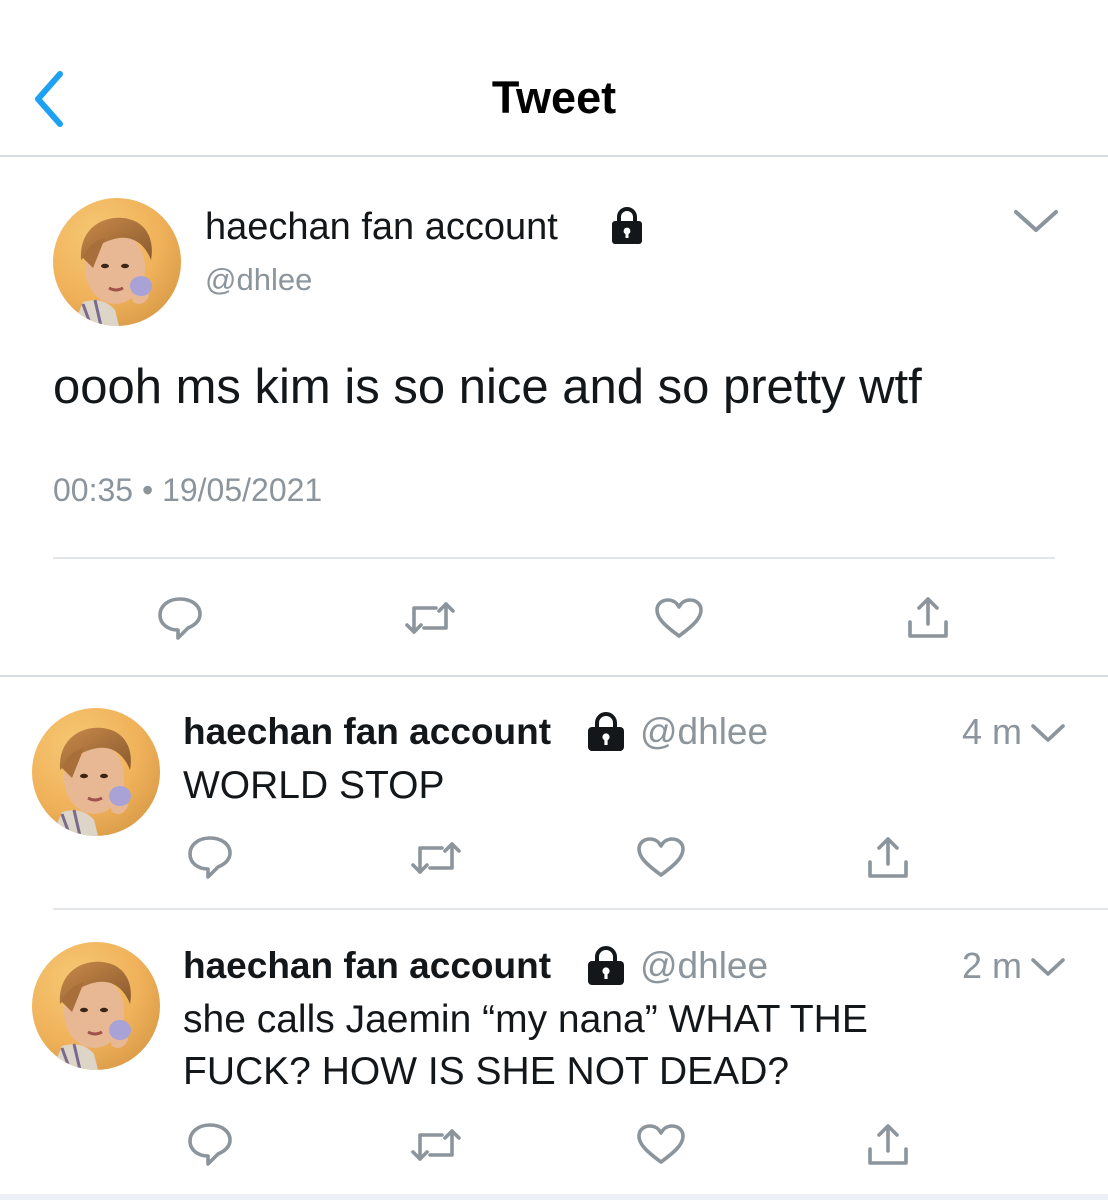 The height and width of the screenshot is (1200, 1108). Describe the element at coordinates (991, 965) in the screenshot. I see `reply-time: 2 m` at that location.